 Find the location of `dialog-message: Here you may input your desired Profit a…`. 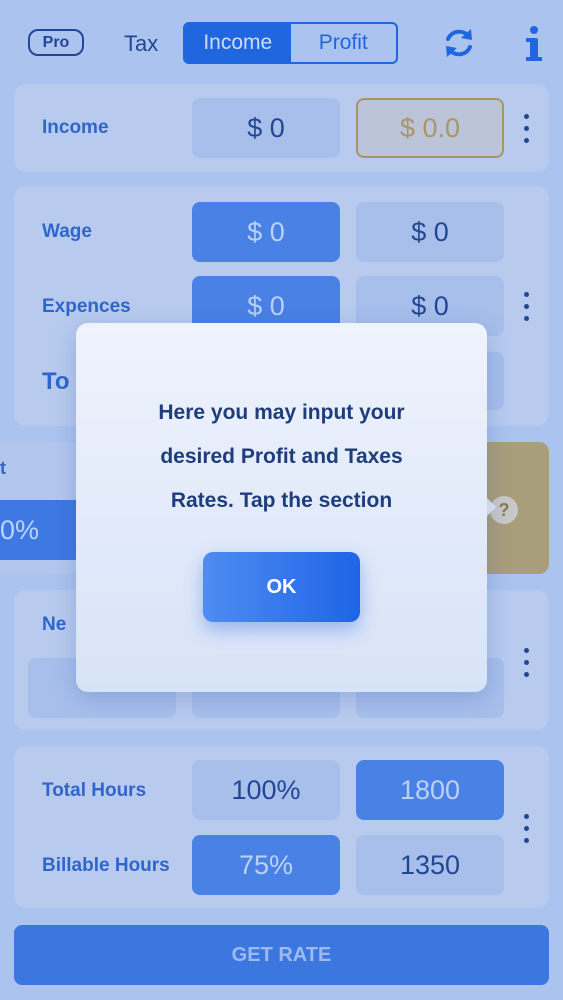

dialog-message: Here you may input your desired Profit a… is located at coordinates (281, 457).